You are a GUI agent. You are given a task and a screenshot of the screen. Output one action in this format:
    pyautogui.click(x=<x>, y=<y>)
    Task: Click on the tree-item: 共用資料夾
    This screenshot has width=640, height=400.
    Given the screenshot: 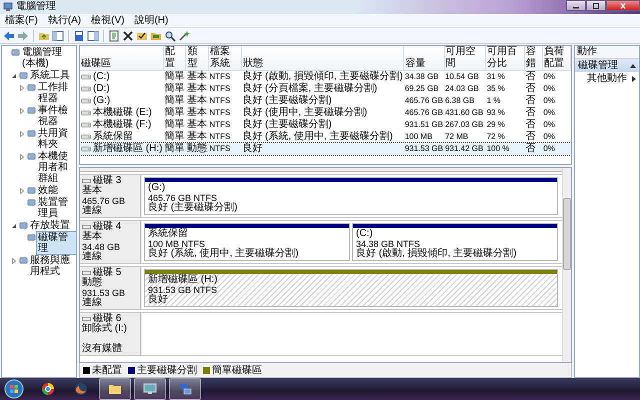 What is the action you would take?
    pyautogui.click(x=56, y=139)
    